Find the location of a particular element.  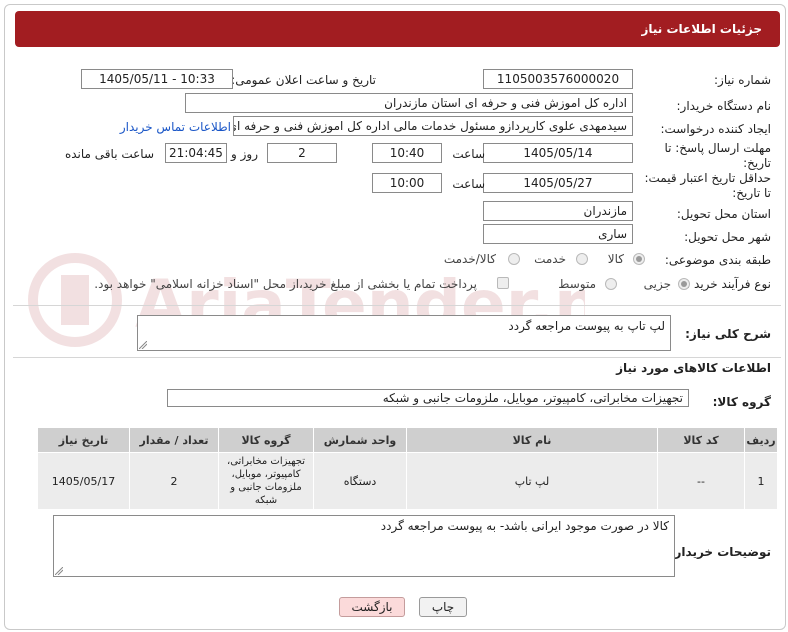

cell-need-date: 1405/05/17 is located at coordinates (83, 481).